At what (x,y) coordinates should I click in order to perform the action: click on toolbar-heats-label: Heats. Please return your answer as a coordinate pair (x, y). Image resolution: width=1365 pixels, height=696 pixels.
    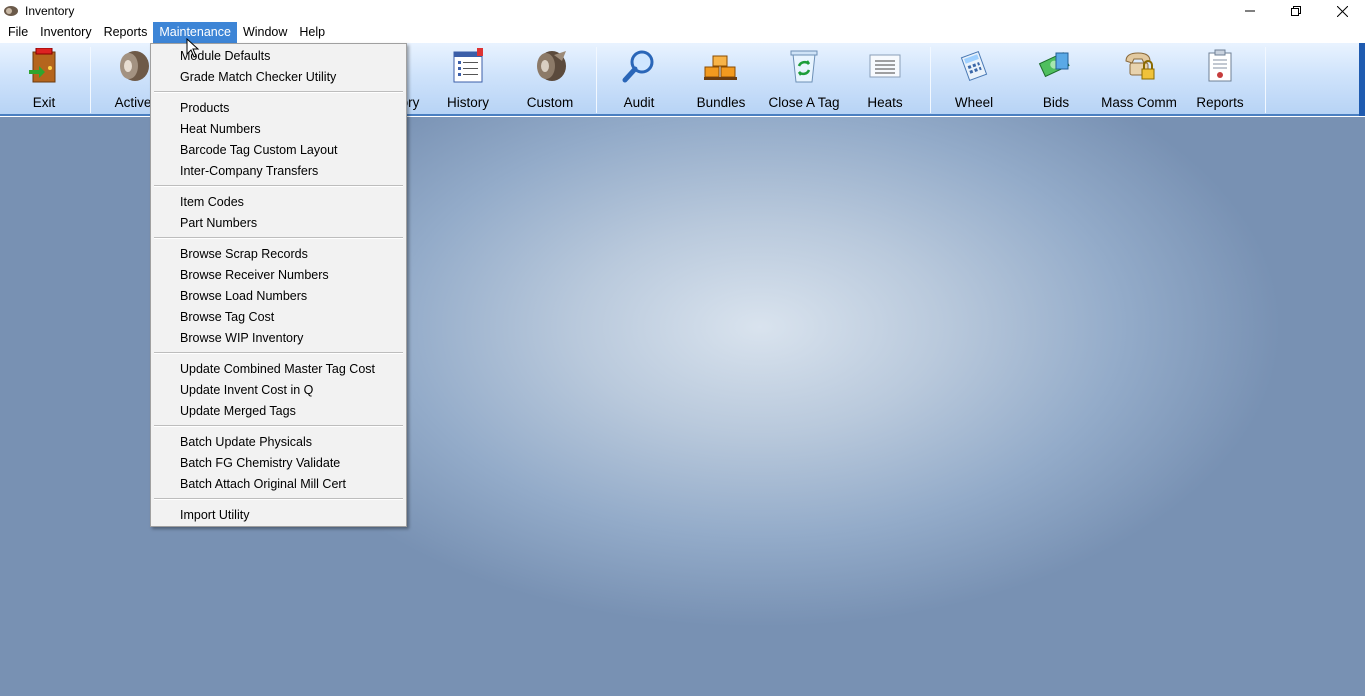
    Looking at the image, I should click on (885, 102).